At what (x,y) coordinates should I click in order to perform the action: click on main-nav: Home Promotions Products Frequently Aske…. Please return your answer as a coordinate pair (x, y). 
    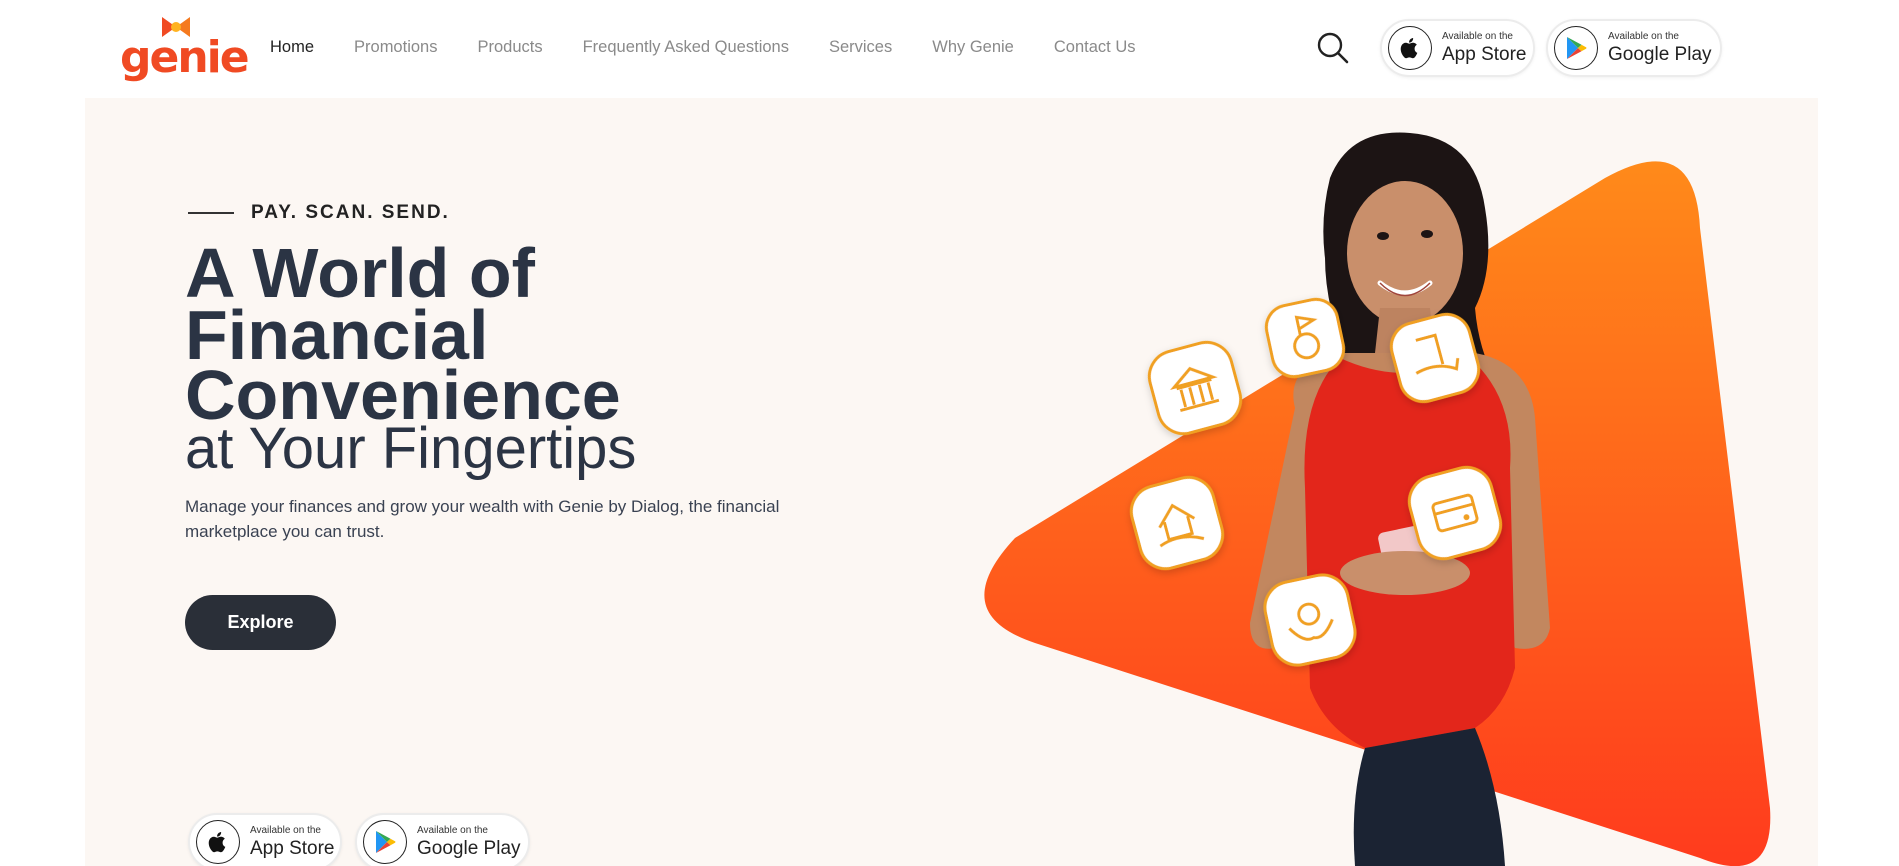
    Looking at the image, I should click on (703, 47).